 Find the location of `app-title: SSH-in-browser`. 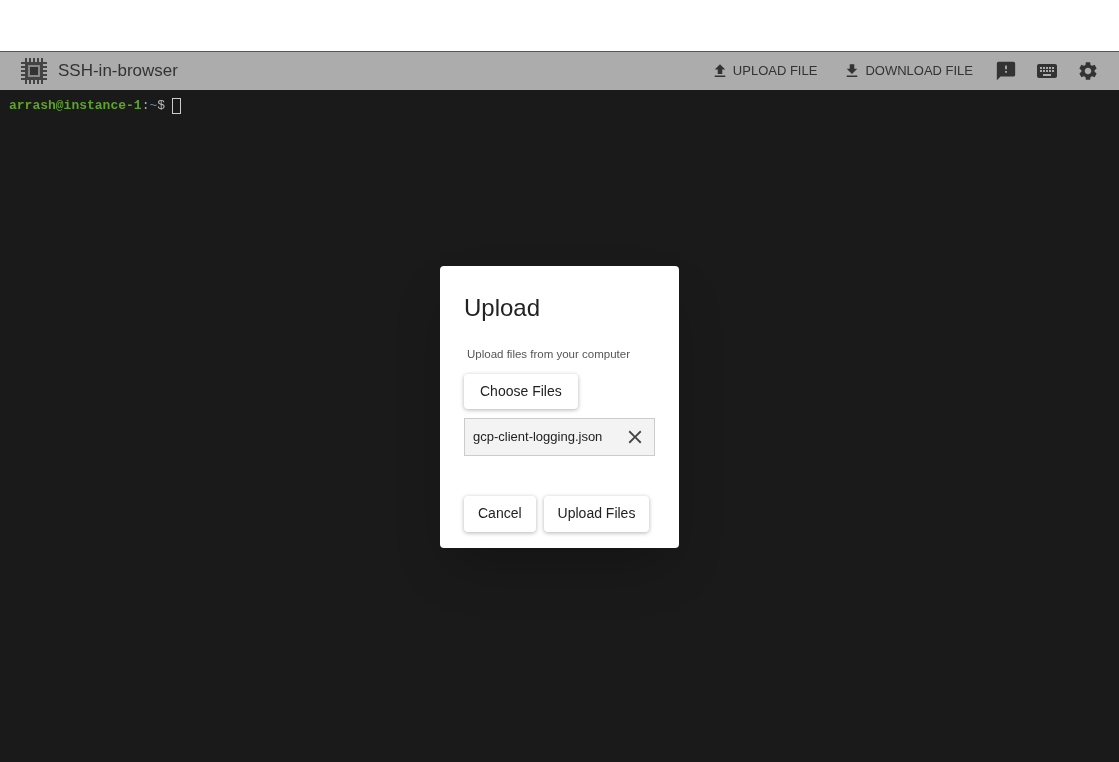

app-title: SSH-in-browser is located at coordinates (118, 71).